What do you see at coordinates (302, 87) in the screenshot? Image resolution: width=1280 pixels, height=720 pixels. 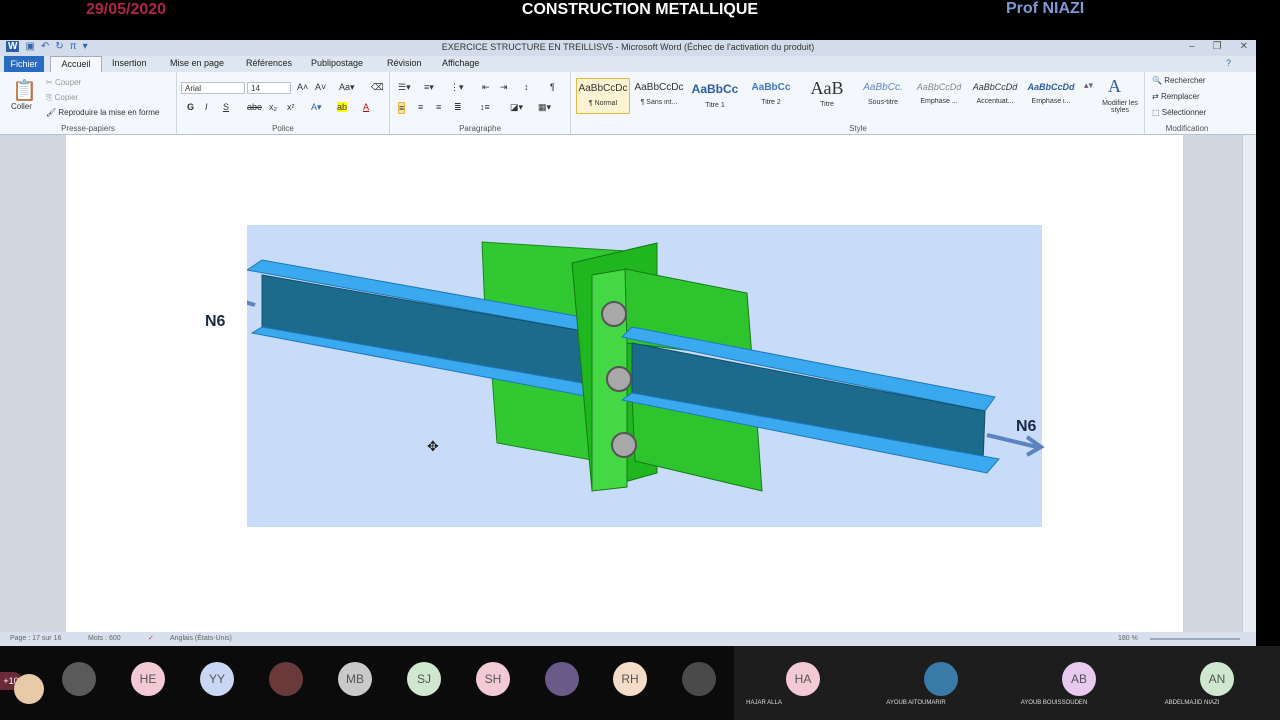 I see `grow-font-icon: A˄` at bounding box center [302, 87].